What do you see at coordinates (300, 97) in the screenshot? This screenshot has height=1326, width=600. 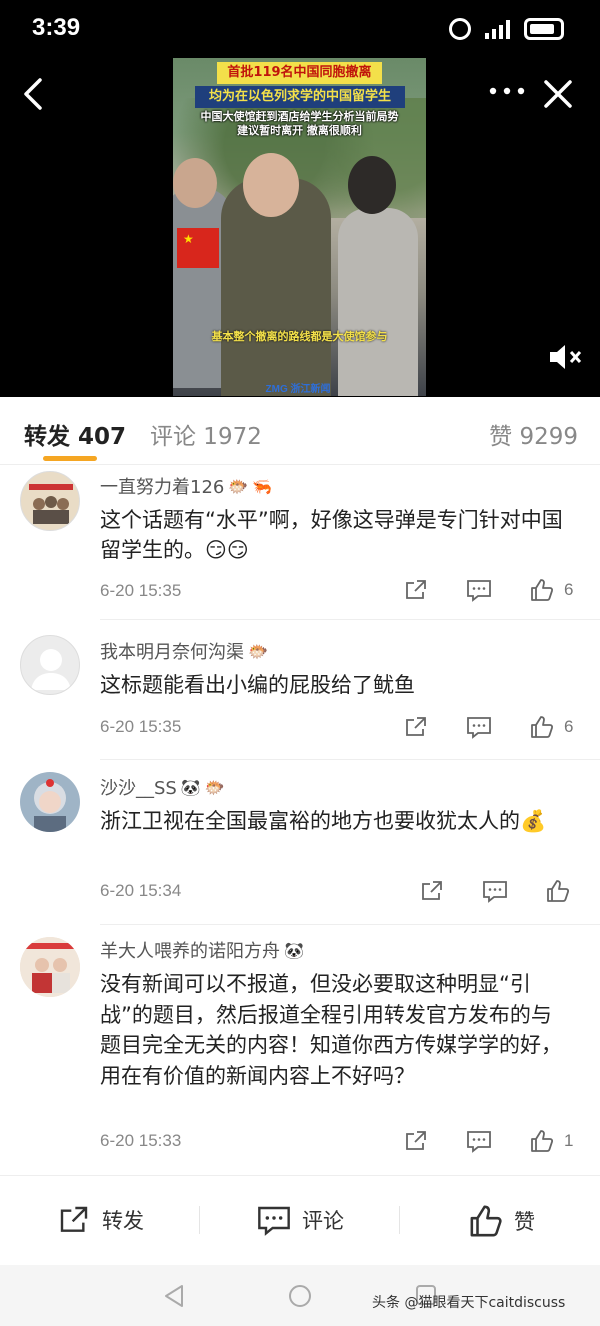 I see `video-caption-subtitle: 均为在以色列求学的中国留学生` at bounding box center [300, 97].